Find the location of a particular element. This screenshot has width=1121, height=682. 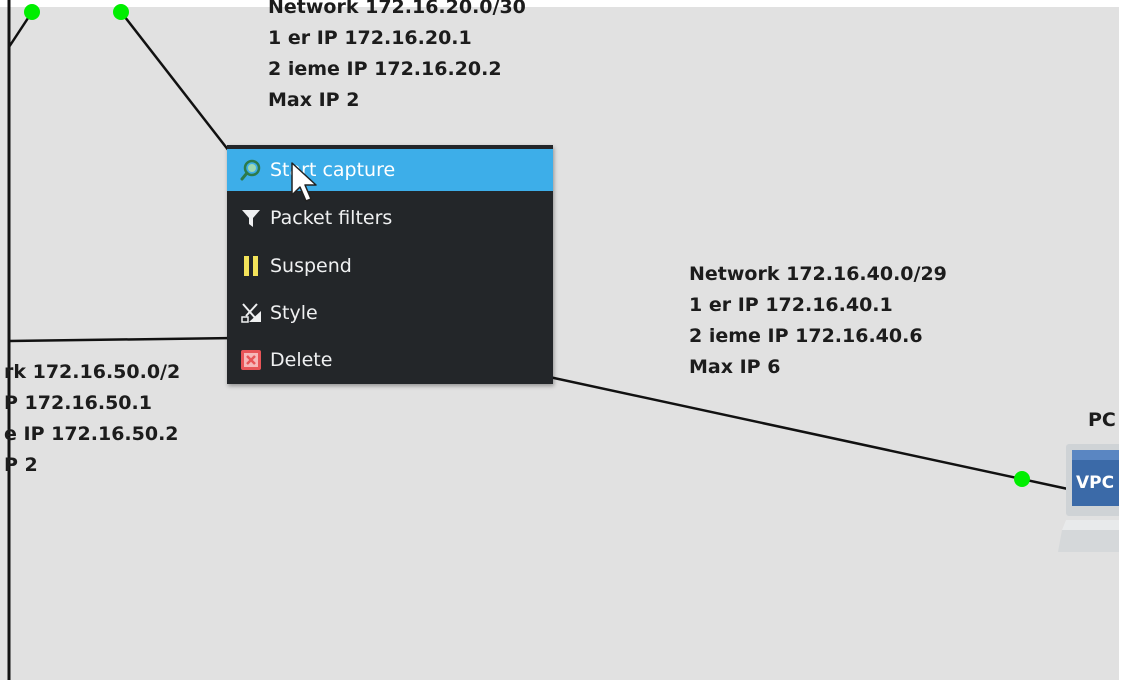

device-label: PC is located at coordinates (1102, 420).